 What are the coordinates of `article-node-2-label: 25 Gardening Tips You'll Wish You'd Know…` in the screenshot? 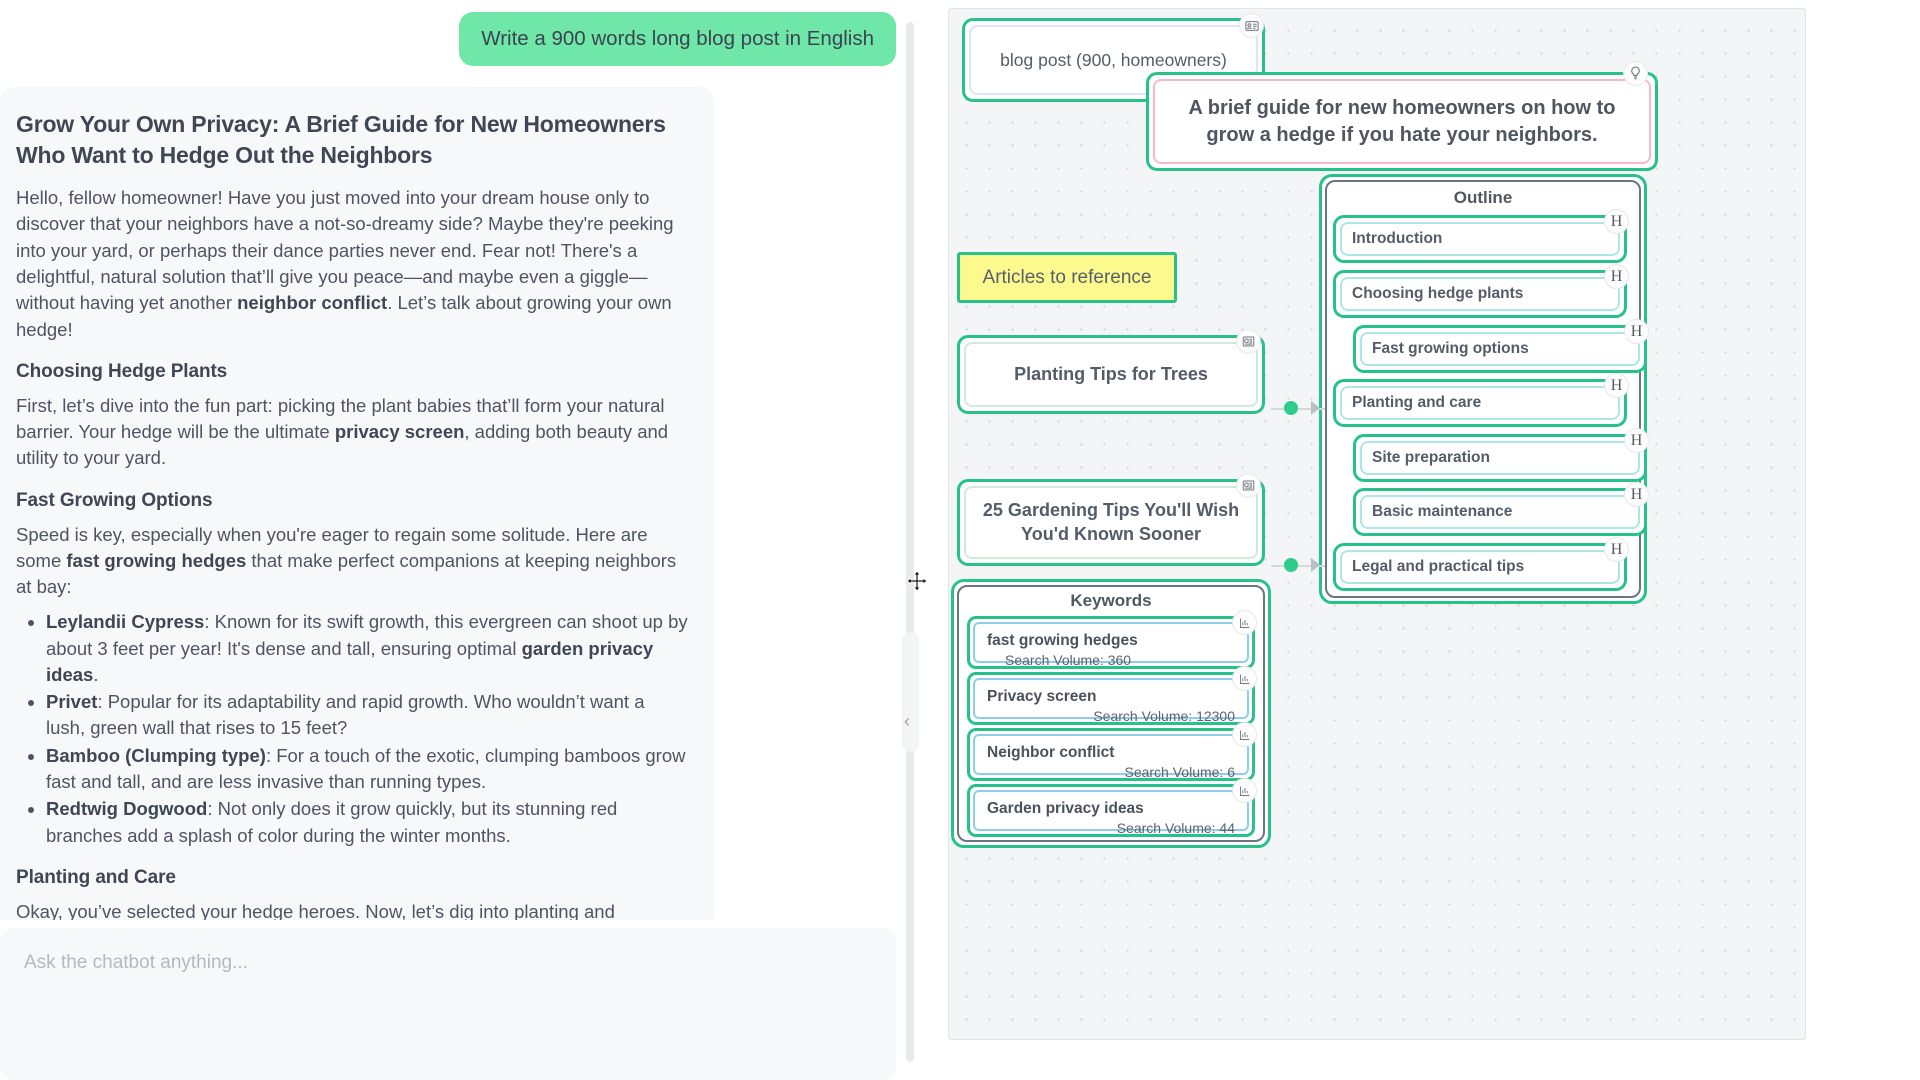 It's located at (1111, 521).